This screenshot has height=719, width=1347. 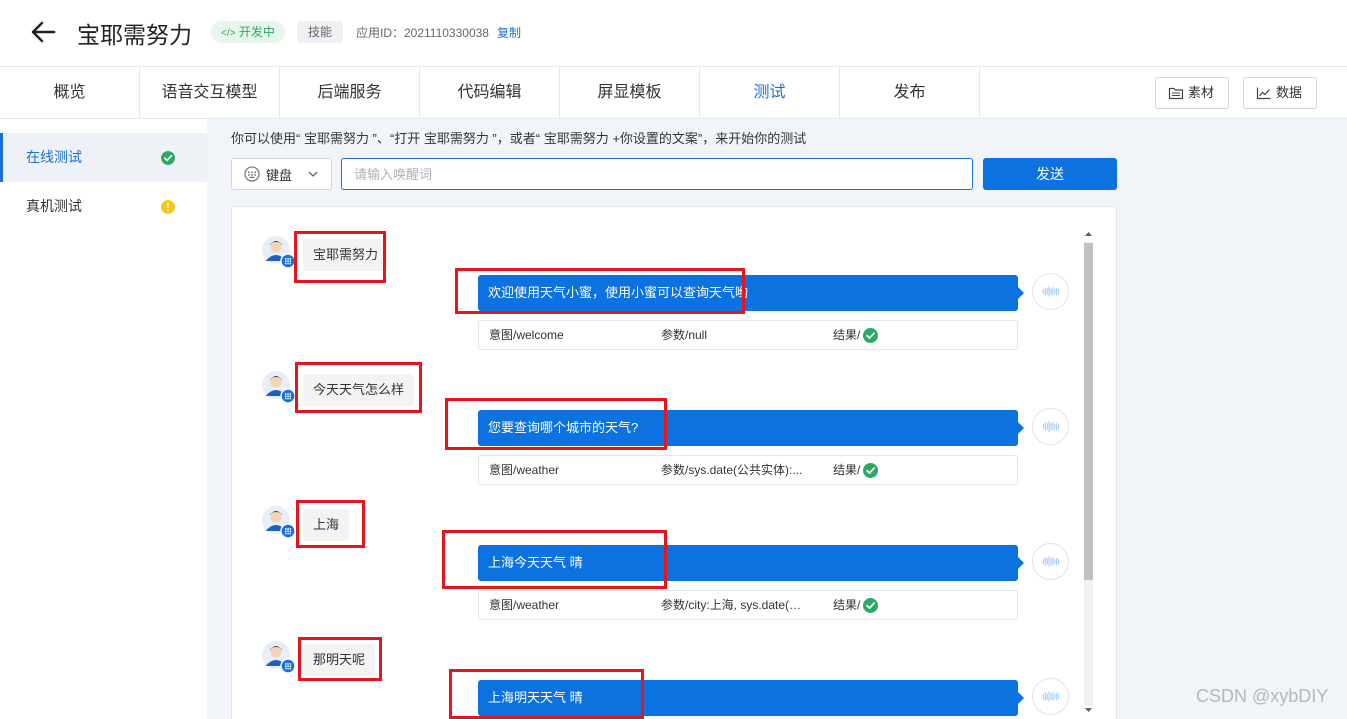 I want to click on tab-publish: 发布, so click(x=910, y=93).